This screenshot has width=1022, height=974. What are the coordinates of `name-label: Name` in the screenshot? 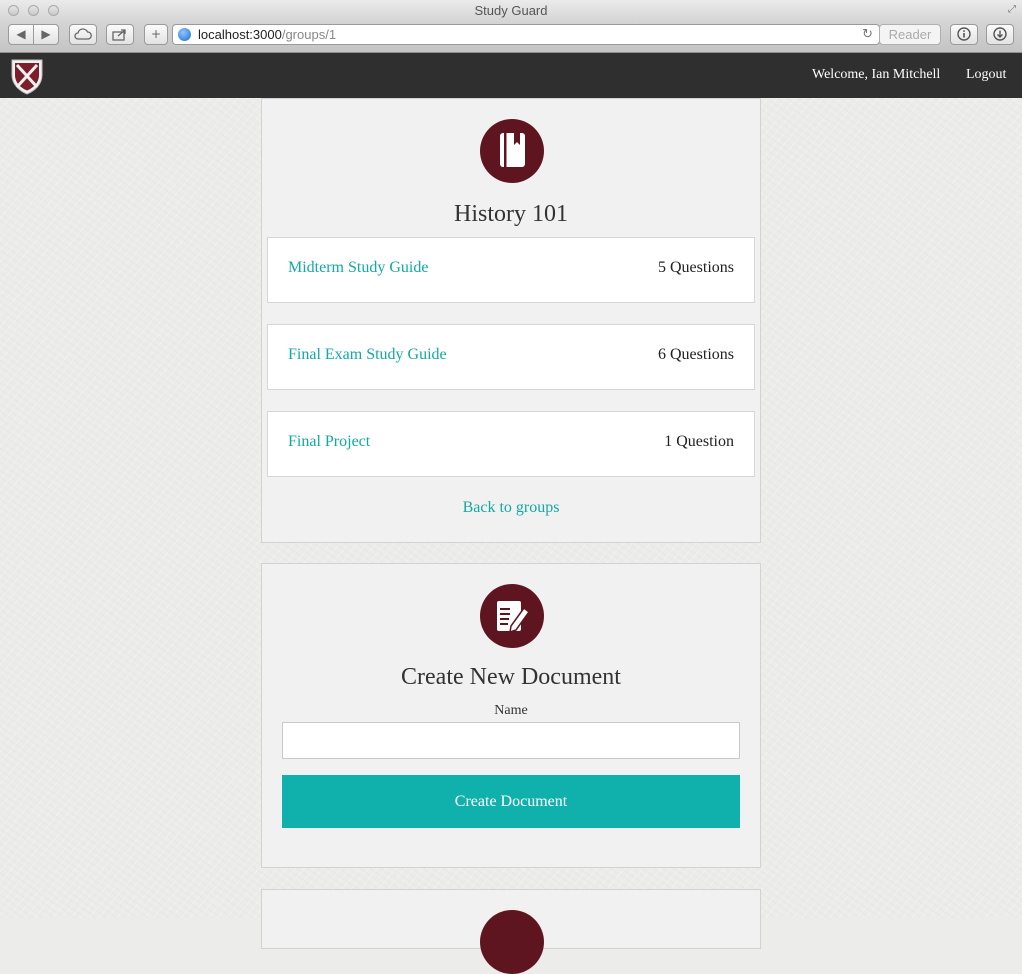 It's located at (511, 710).